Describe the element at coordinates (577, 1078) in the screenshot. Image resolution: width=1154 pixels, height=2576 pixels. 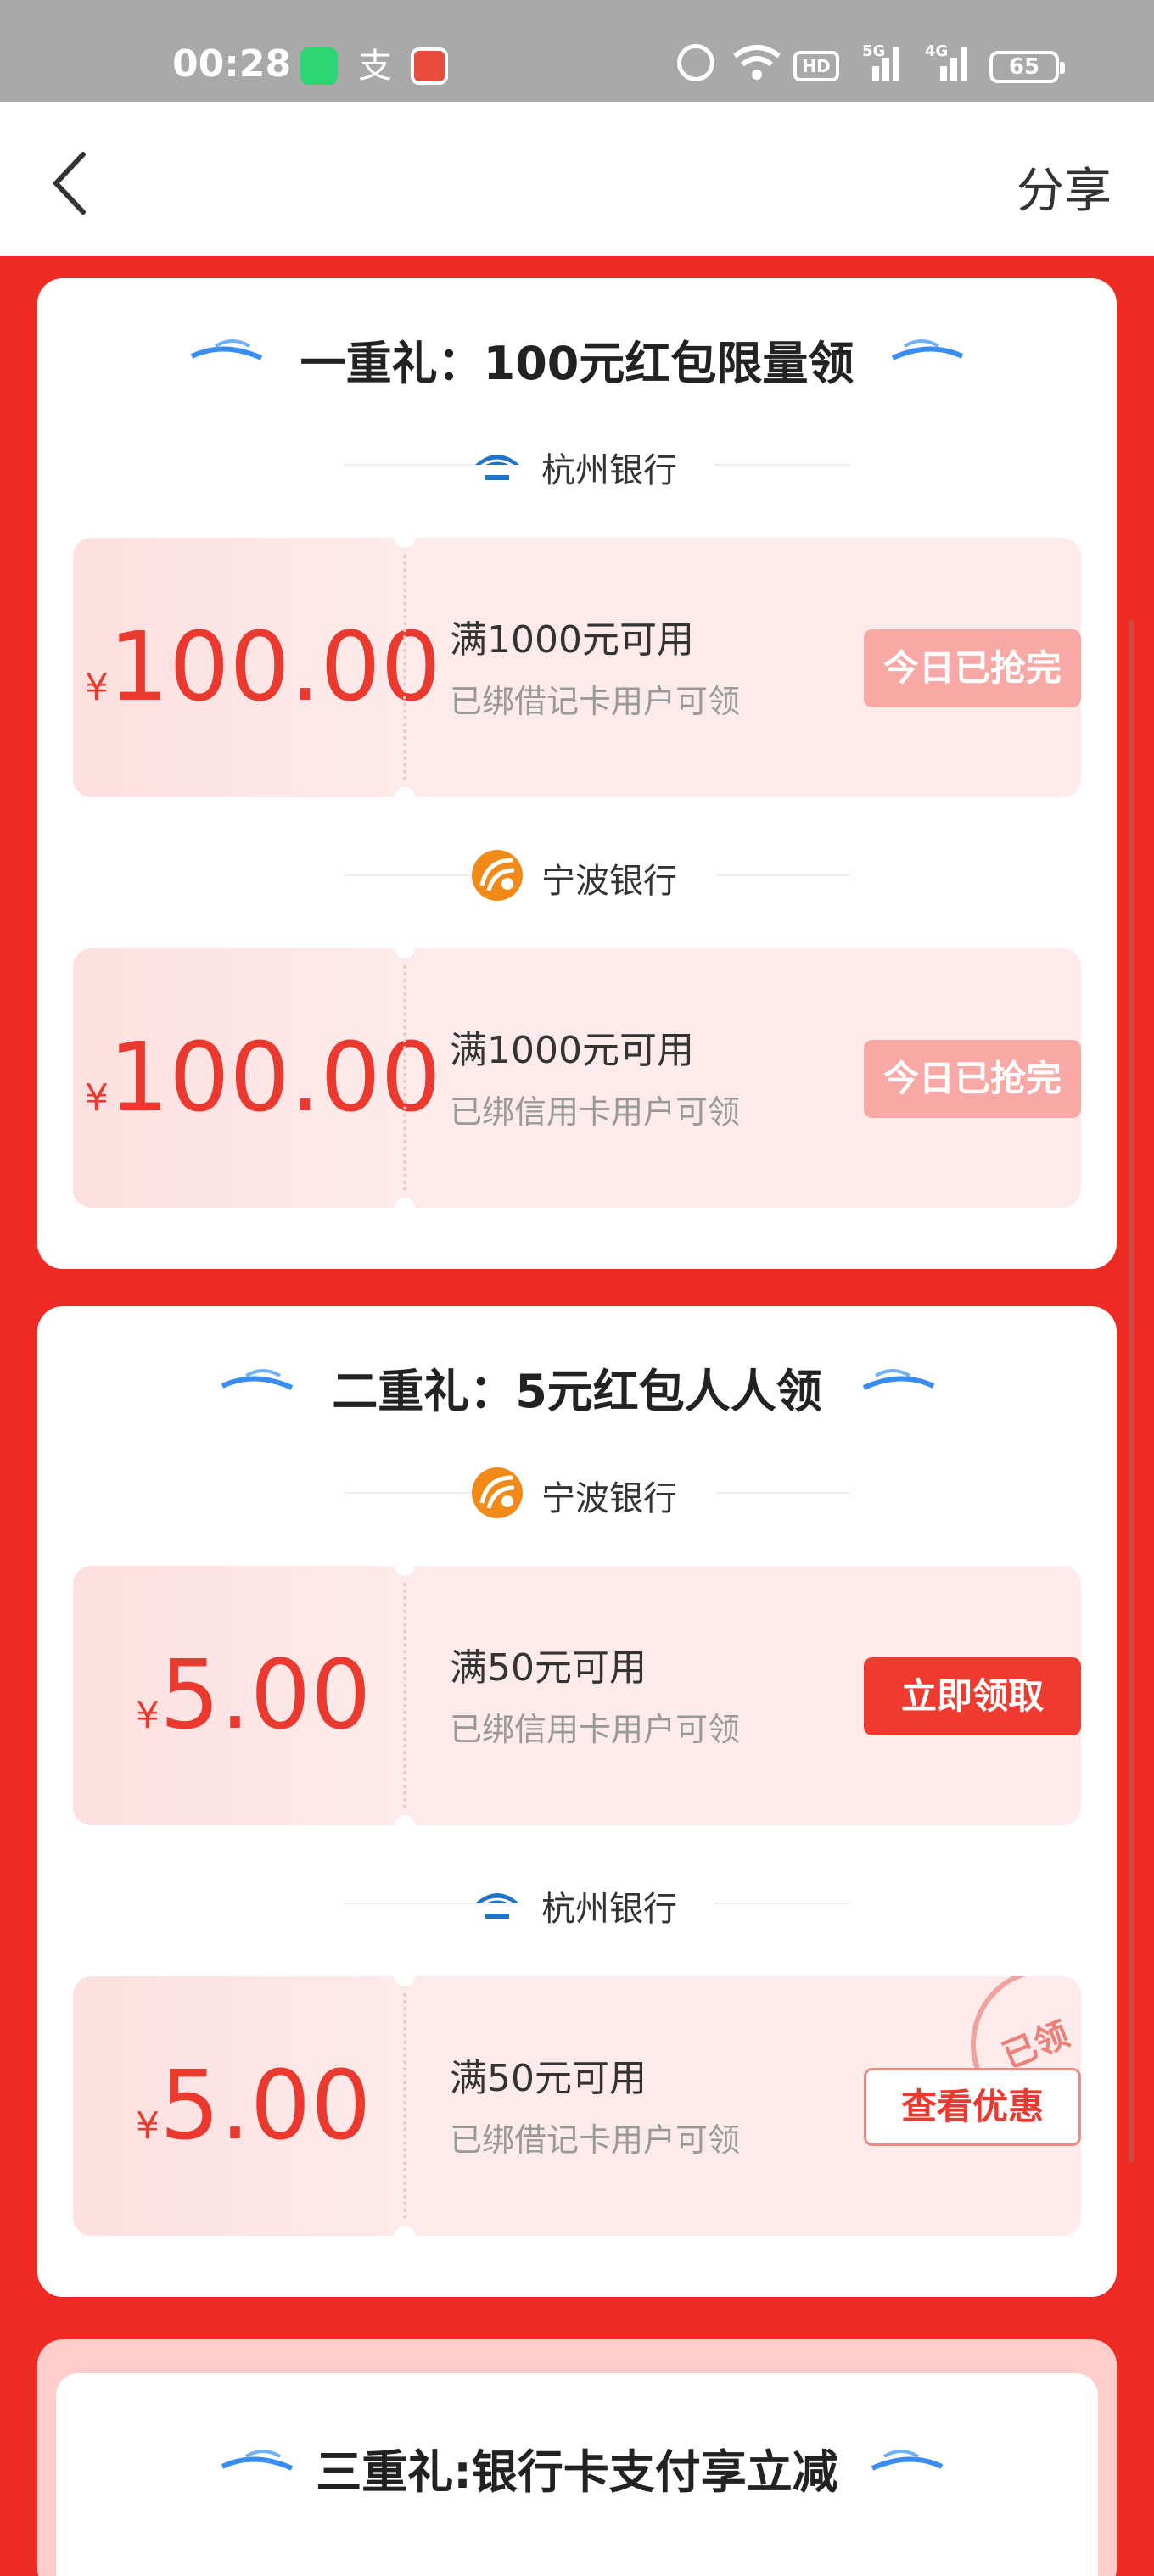
I see `coupon-card: ¥100.00 满1000元可用 已绑信用卡用户可领 今日已抢完` at that location.